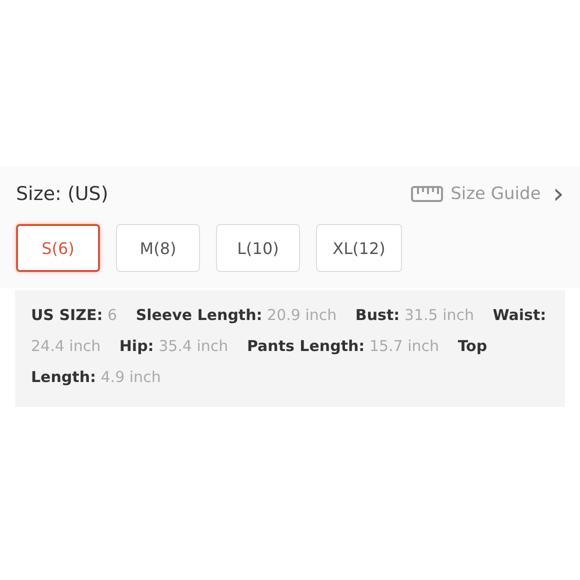  I want to click on measurements-text: US SIZE: 6 Sleeve Length: 20.9 inch Bust: 31.5 inch Waist: 24.4 inch Hip: 35.4 inch Pants Length: 15.7 inch Top Length: 4.9 inch, so click(289, 346).